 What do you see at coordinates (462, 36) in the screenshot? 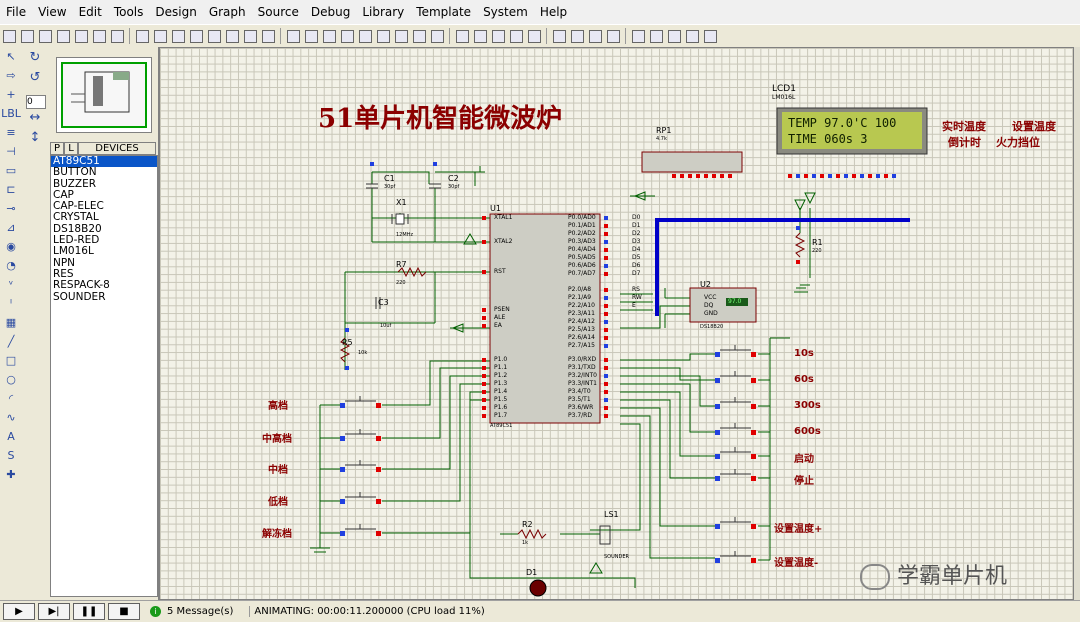
I see `pick-icon` at bounding box center [462, 36].